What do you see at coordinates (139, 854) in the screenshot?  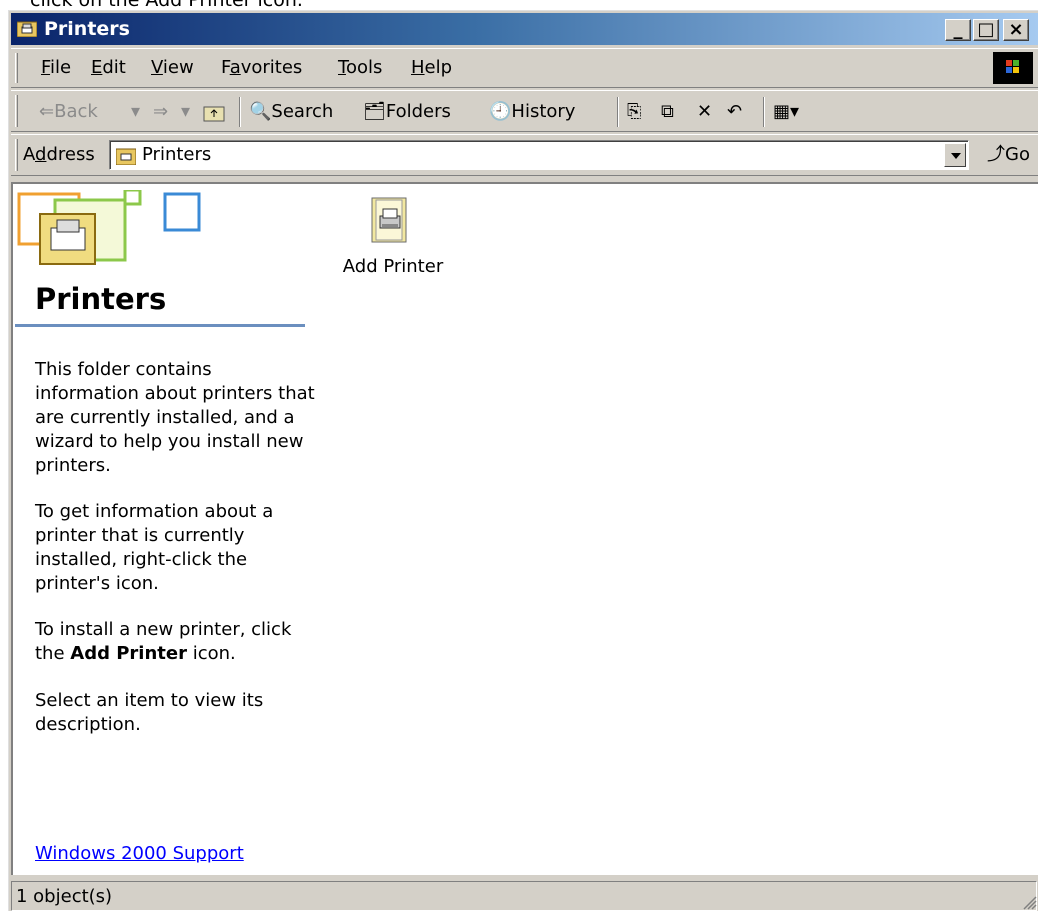 I see `windows-2000-support-link: Windows 2000 Support` at bounding box center [139, 854].